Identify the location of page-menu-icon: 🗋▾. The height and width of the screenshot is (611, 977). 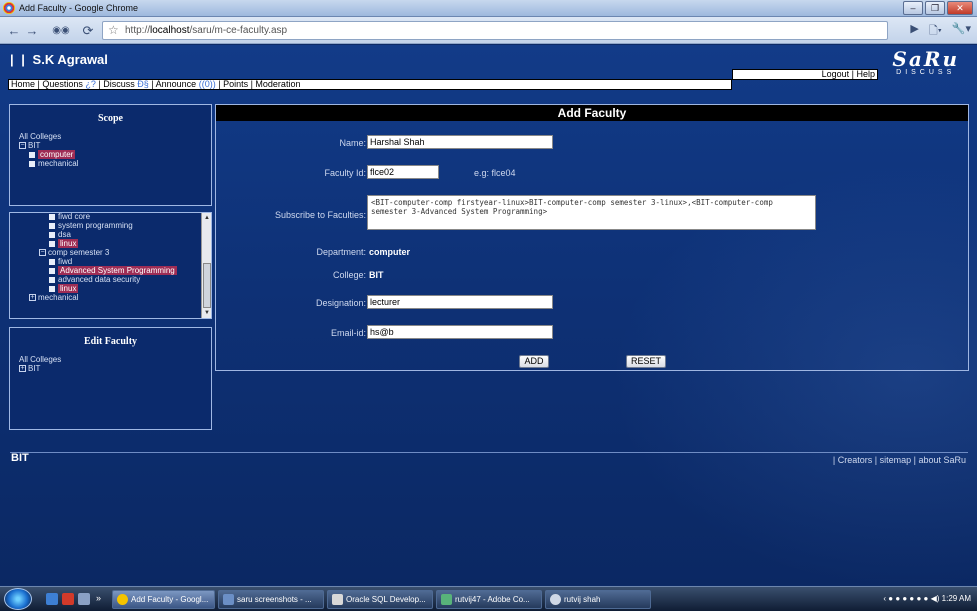
(935, 31).